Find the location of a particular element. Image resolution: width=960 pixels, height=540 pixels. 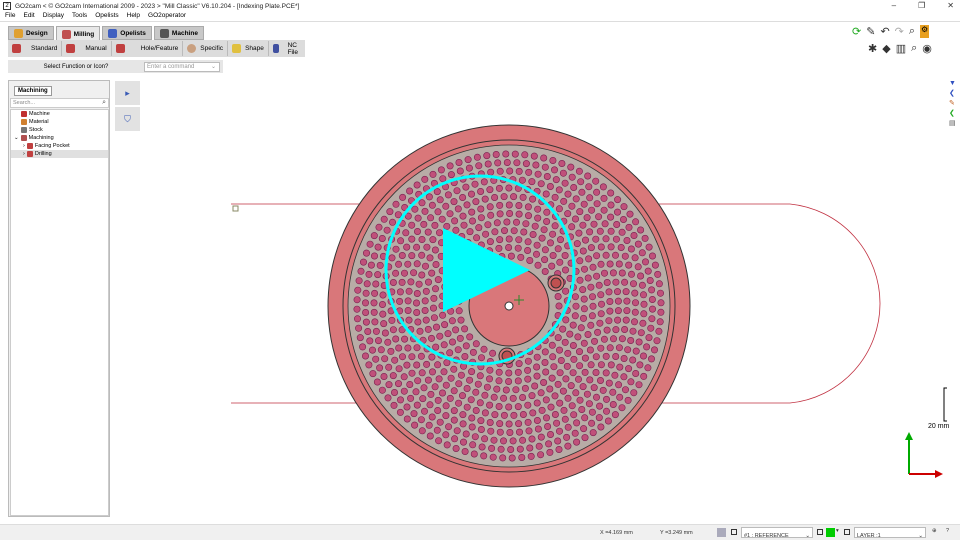

tab-milling: Milling is located at coordinates (78, 33).